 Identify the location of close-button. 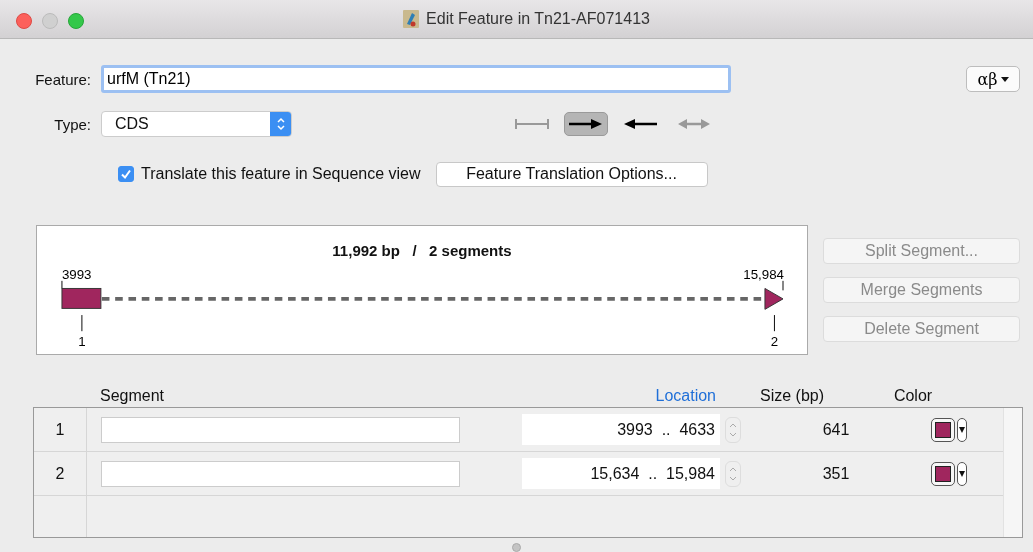
(24, 21).